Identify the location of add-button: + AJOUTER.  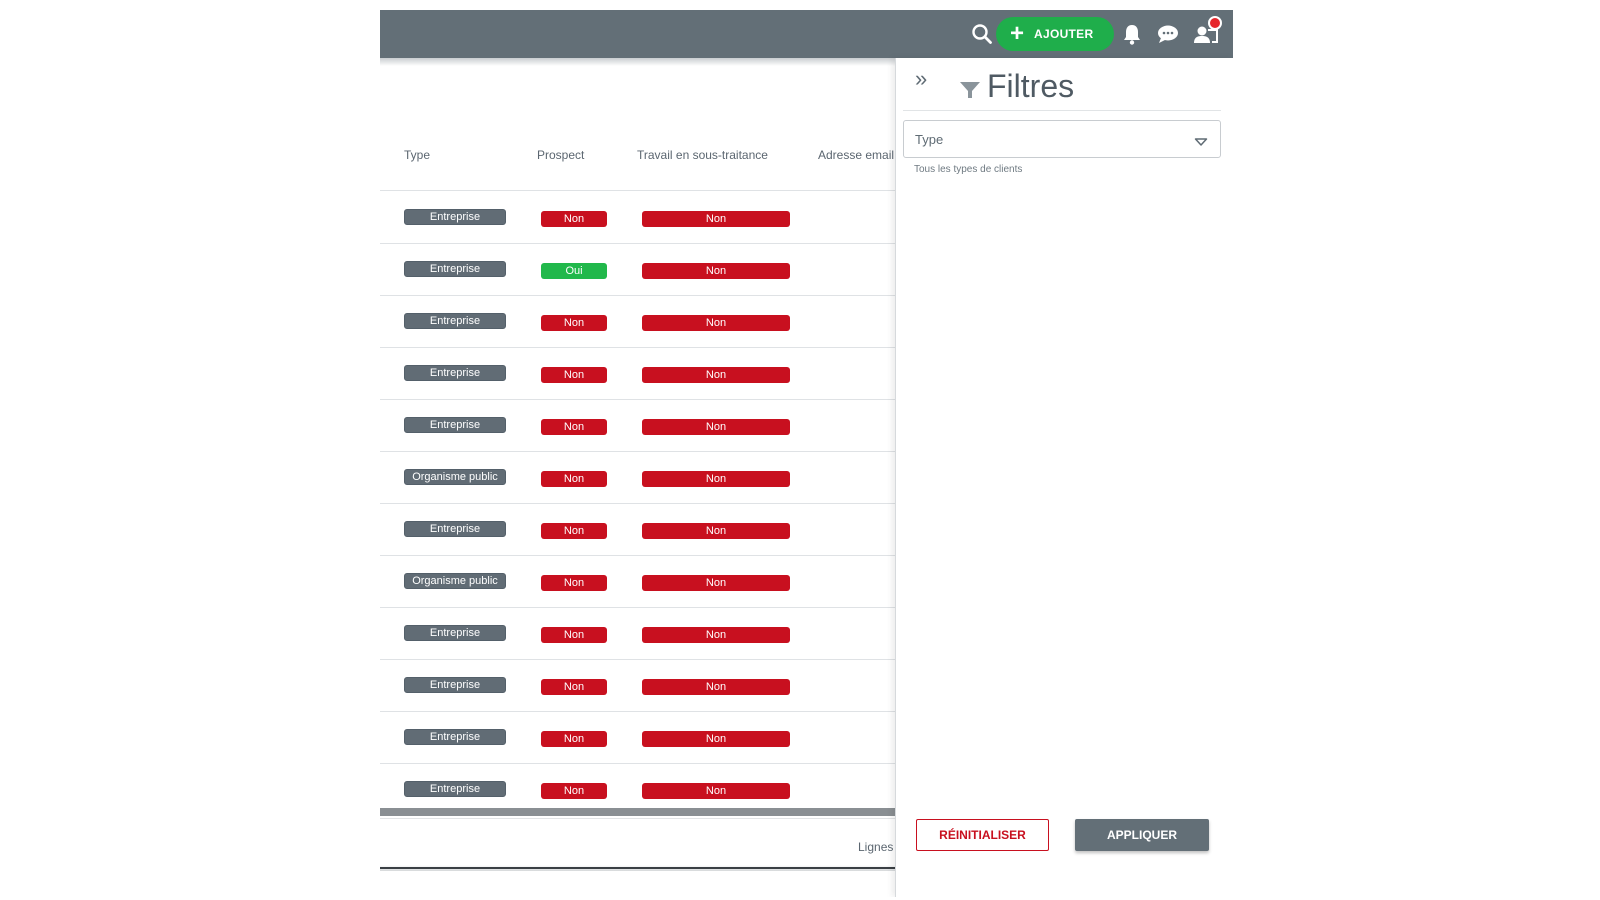
(1055, 34).